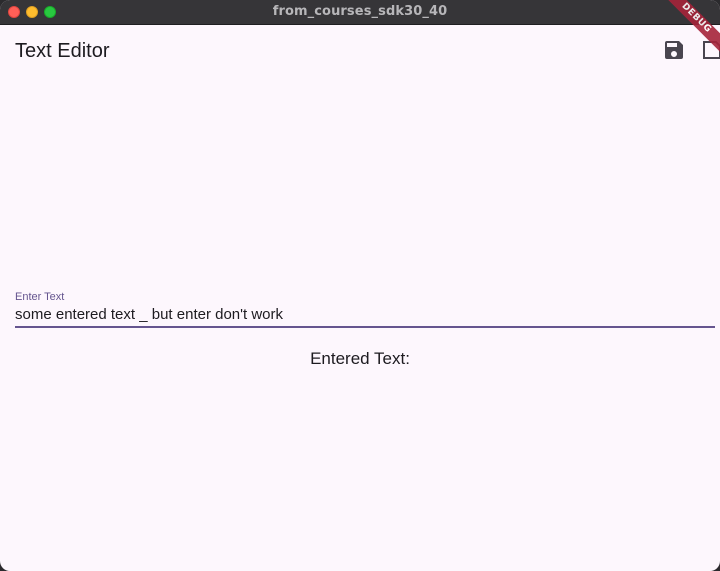  Describe the element at coordinates (360, 358) in the screenshot. I see `entered-text-label: Entered Text:` at that location.